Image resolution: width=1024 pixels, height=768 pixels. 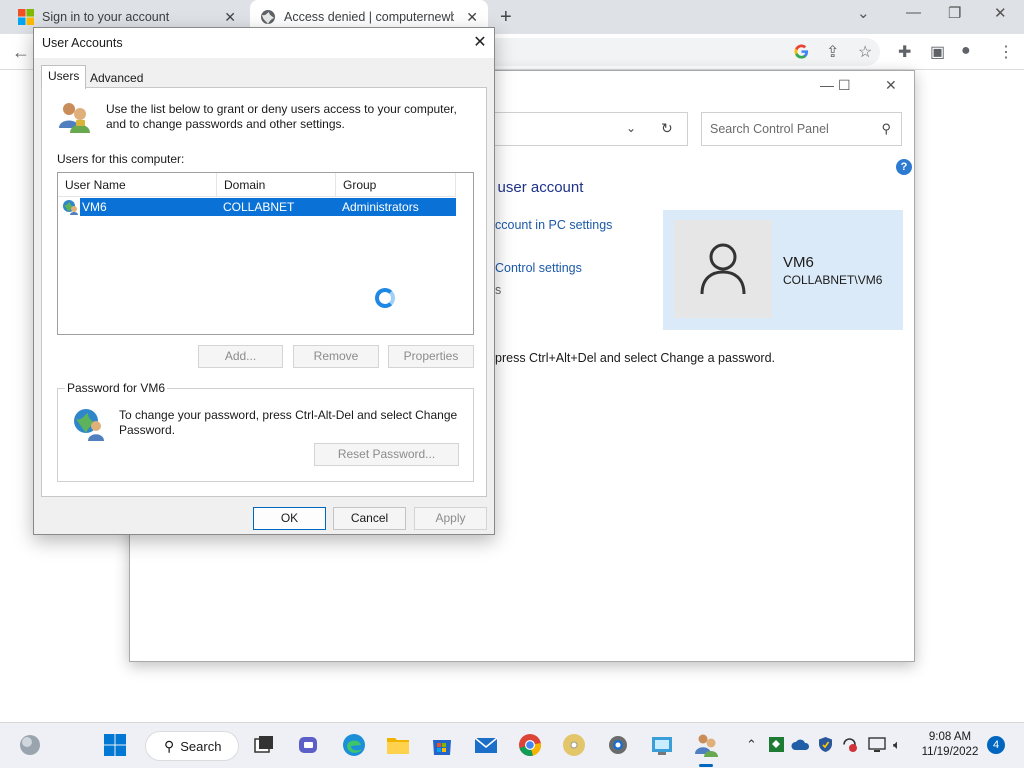 I want to click on mail-icon, so click(x=486, y=745).